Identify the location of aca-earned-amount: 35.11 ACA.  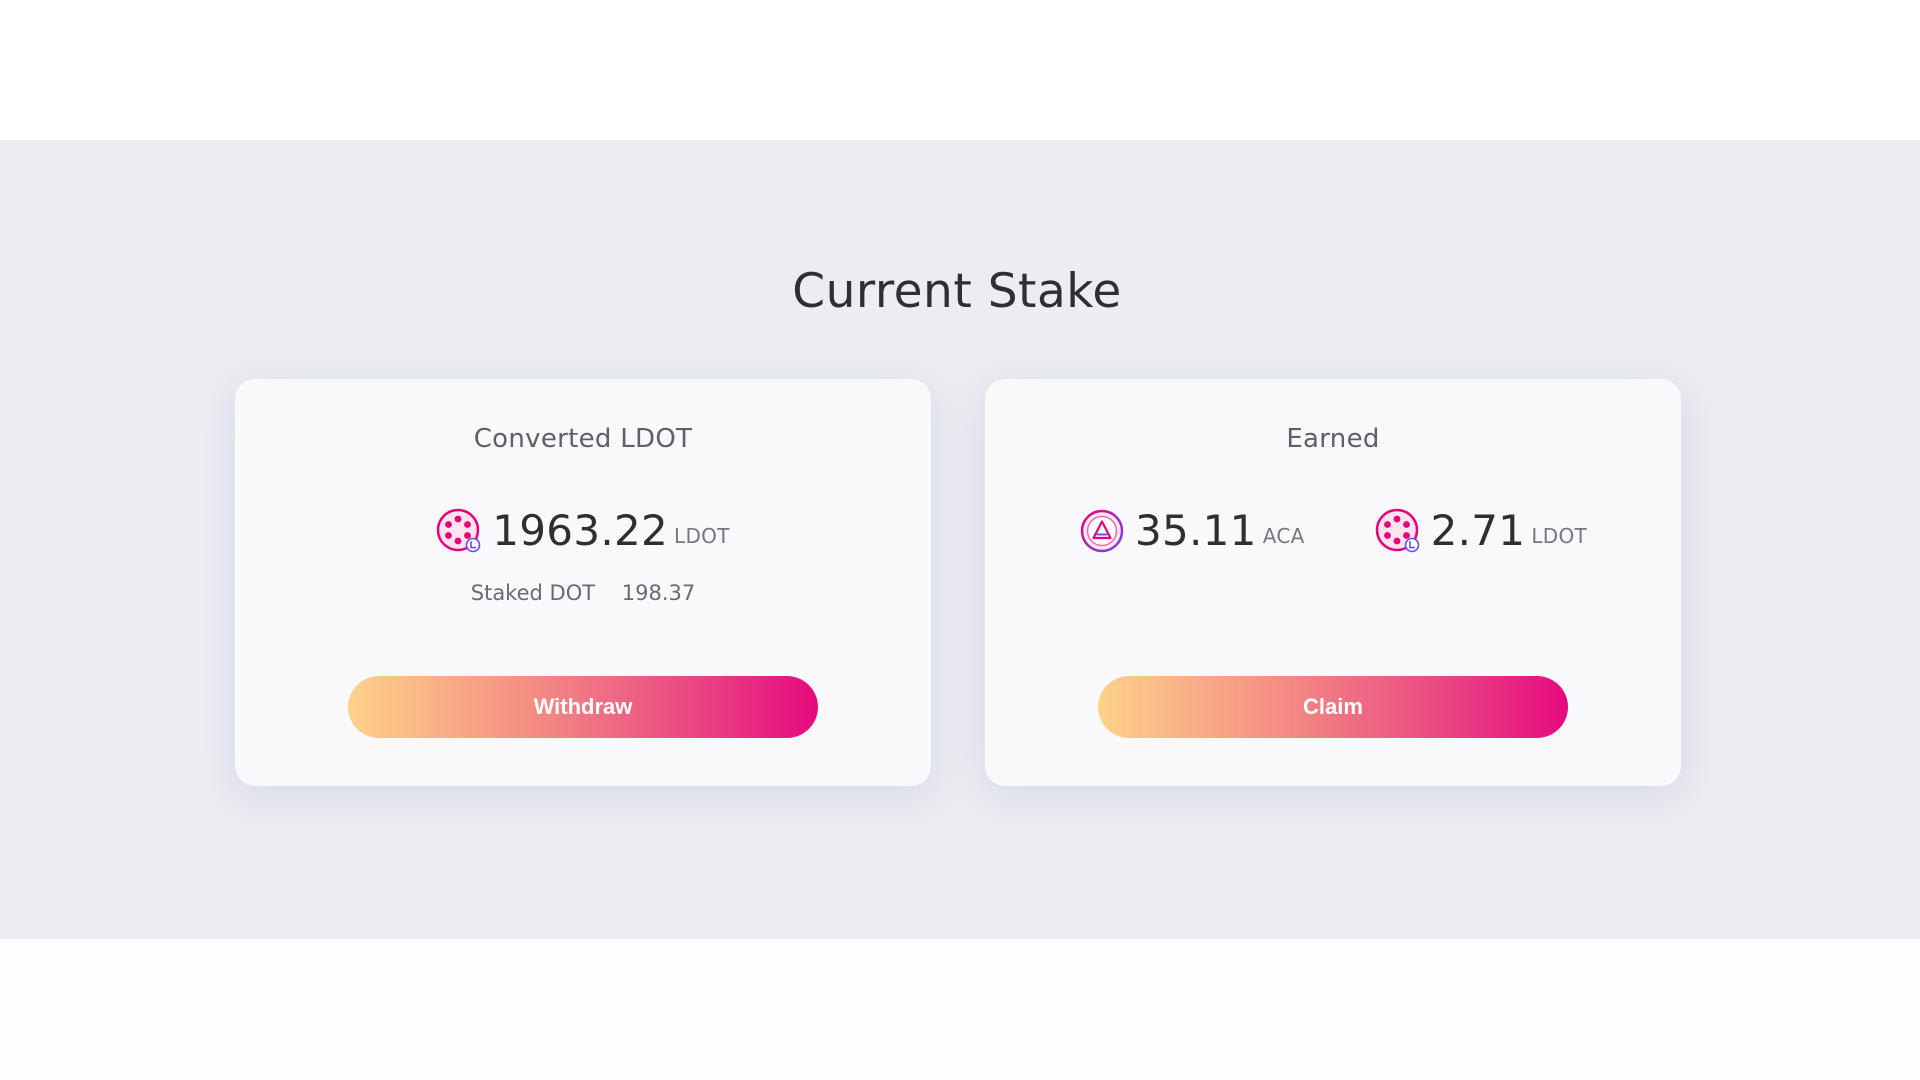
(1192, 531).